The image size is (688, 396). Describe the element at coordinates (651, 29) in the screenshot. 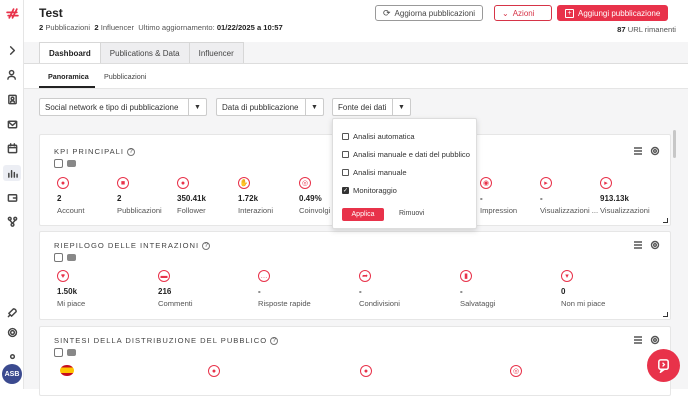

I see `url-label: URL rimanenti` at that location.